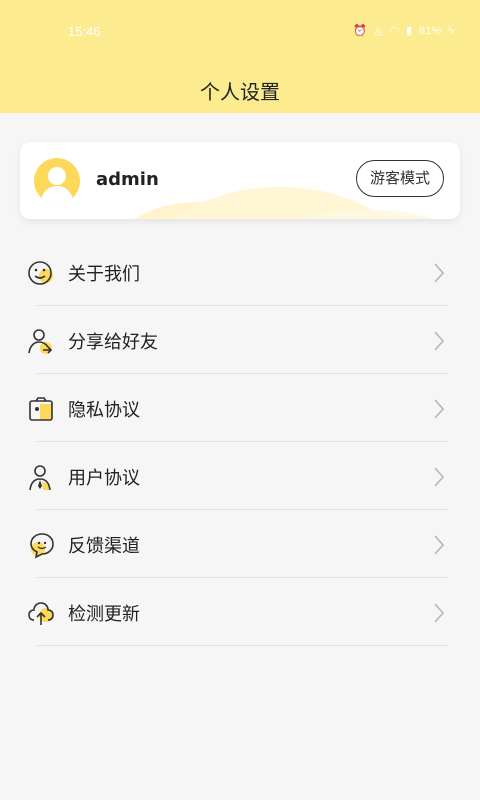 This screenshot has height=800, width=480. What do you see at coordinates (104, 546) in the screenshot?
I see `menu-item-label: 反馈渠道` at bounding box center [104, 546].